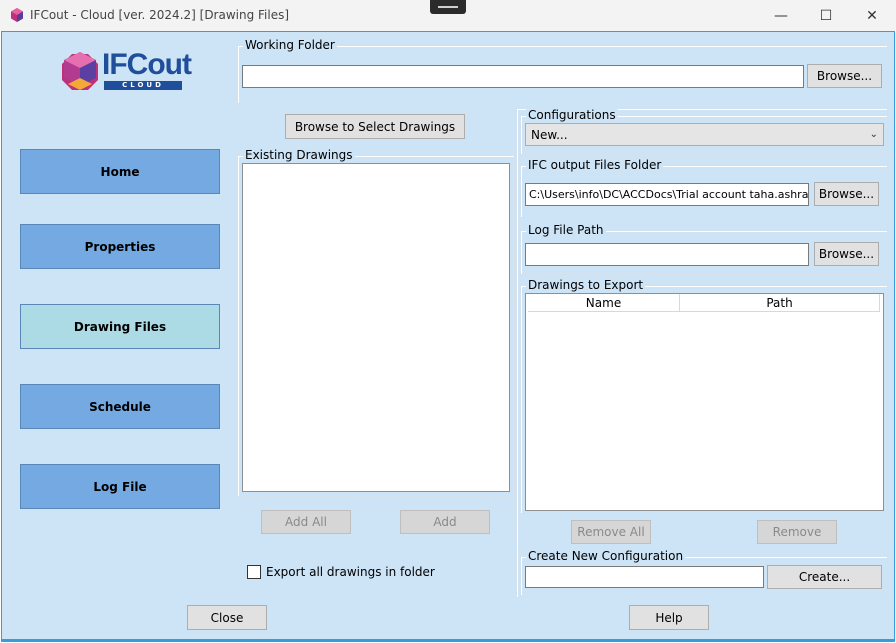 The width and height of the screenshot is (896, 643). What do you see at coordinates (120, 406) in the screenshot?
I see `nav-schedule-button: Schedule` at bounding box center [120, 406].